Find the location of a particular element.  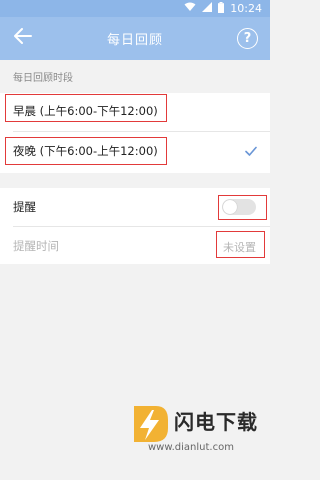

reminder-time-label: 提醒时间 is located at coordinates (36, 245).